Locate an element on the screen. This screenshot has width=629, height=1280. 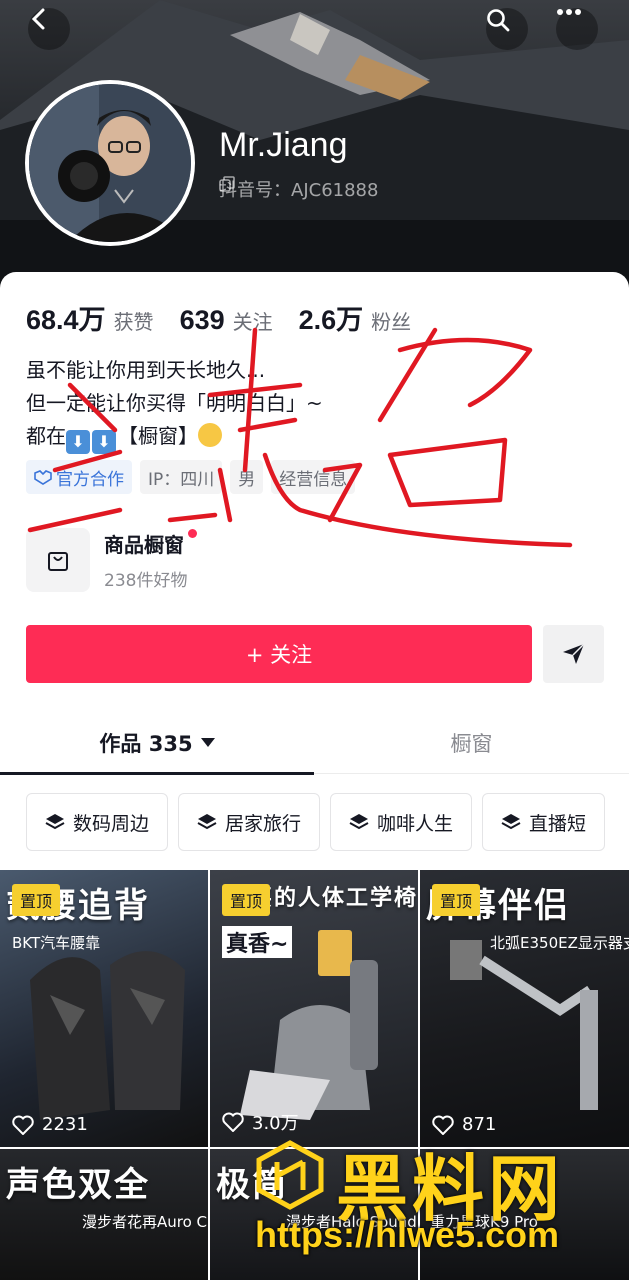
video-tile: 声色双全 漫步者花再Auro Clip is located at coordinates (104, 1214).